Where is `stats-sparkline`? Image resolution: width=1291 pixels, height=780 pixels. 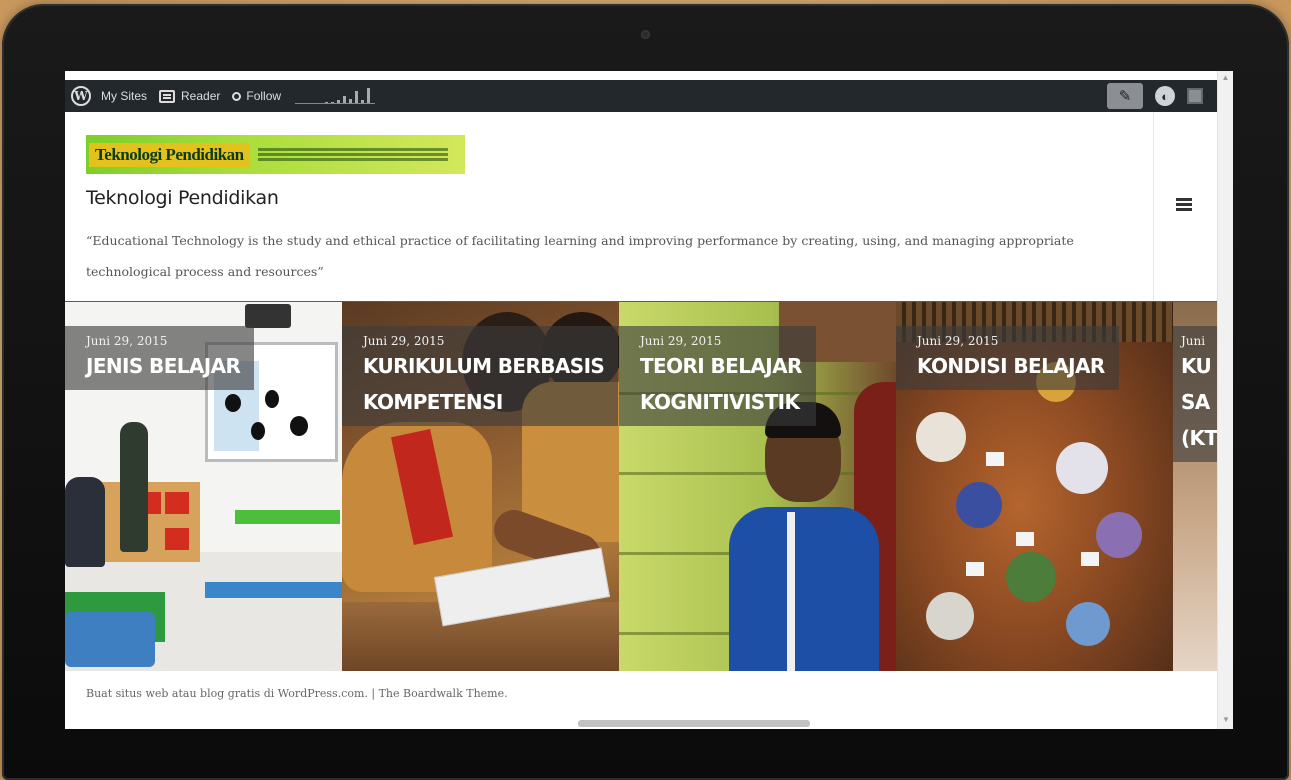 stats-sparkline is located at coordinates (335, 96).